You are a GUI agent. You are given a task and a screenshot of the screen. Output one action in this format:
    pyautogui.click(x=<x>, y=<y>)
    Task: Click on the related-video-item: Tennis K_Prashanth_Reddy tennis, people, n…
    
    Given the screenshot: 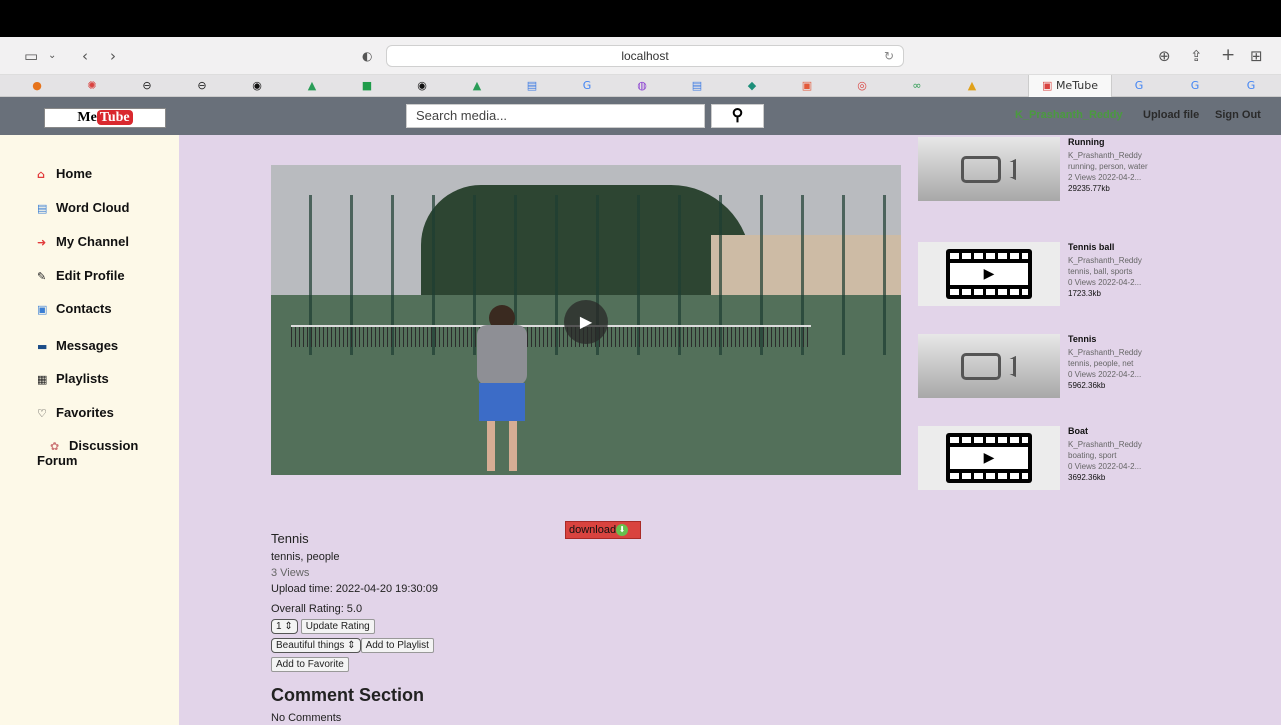 What is the action you would take?
    pyautogui.click(x=1035, y=366)
    